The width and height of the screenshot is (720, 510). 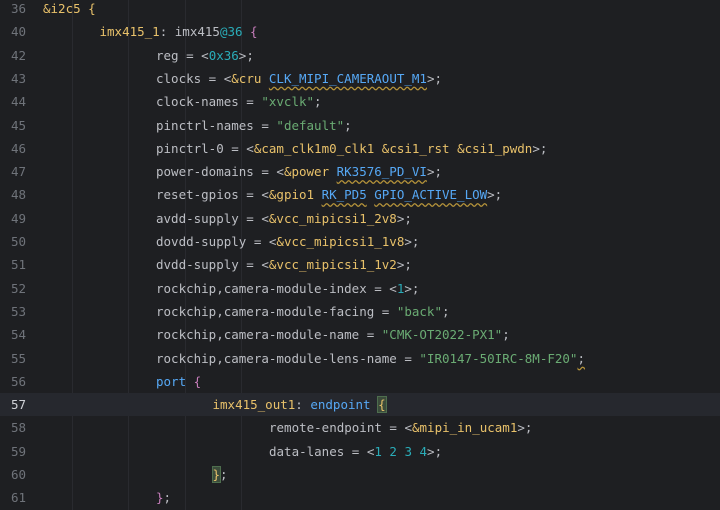 What do you see at coordinates (197, 32) in the screenshot?
I see `code-token: imx415` at bounding box center [197, 32].